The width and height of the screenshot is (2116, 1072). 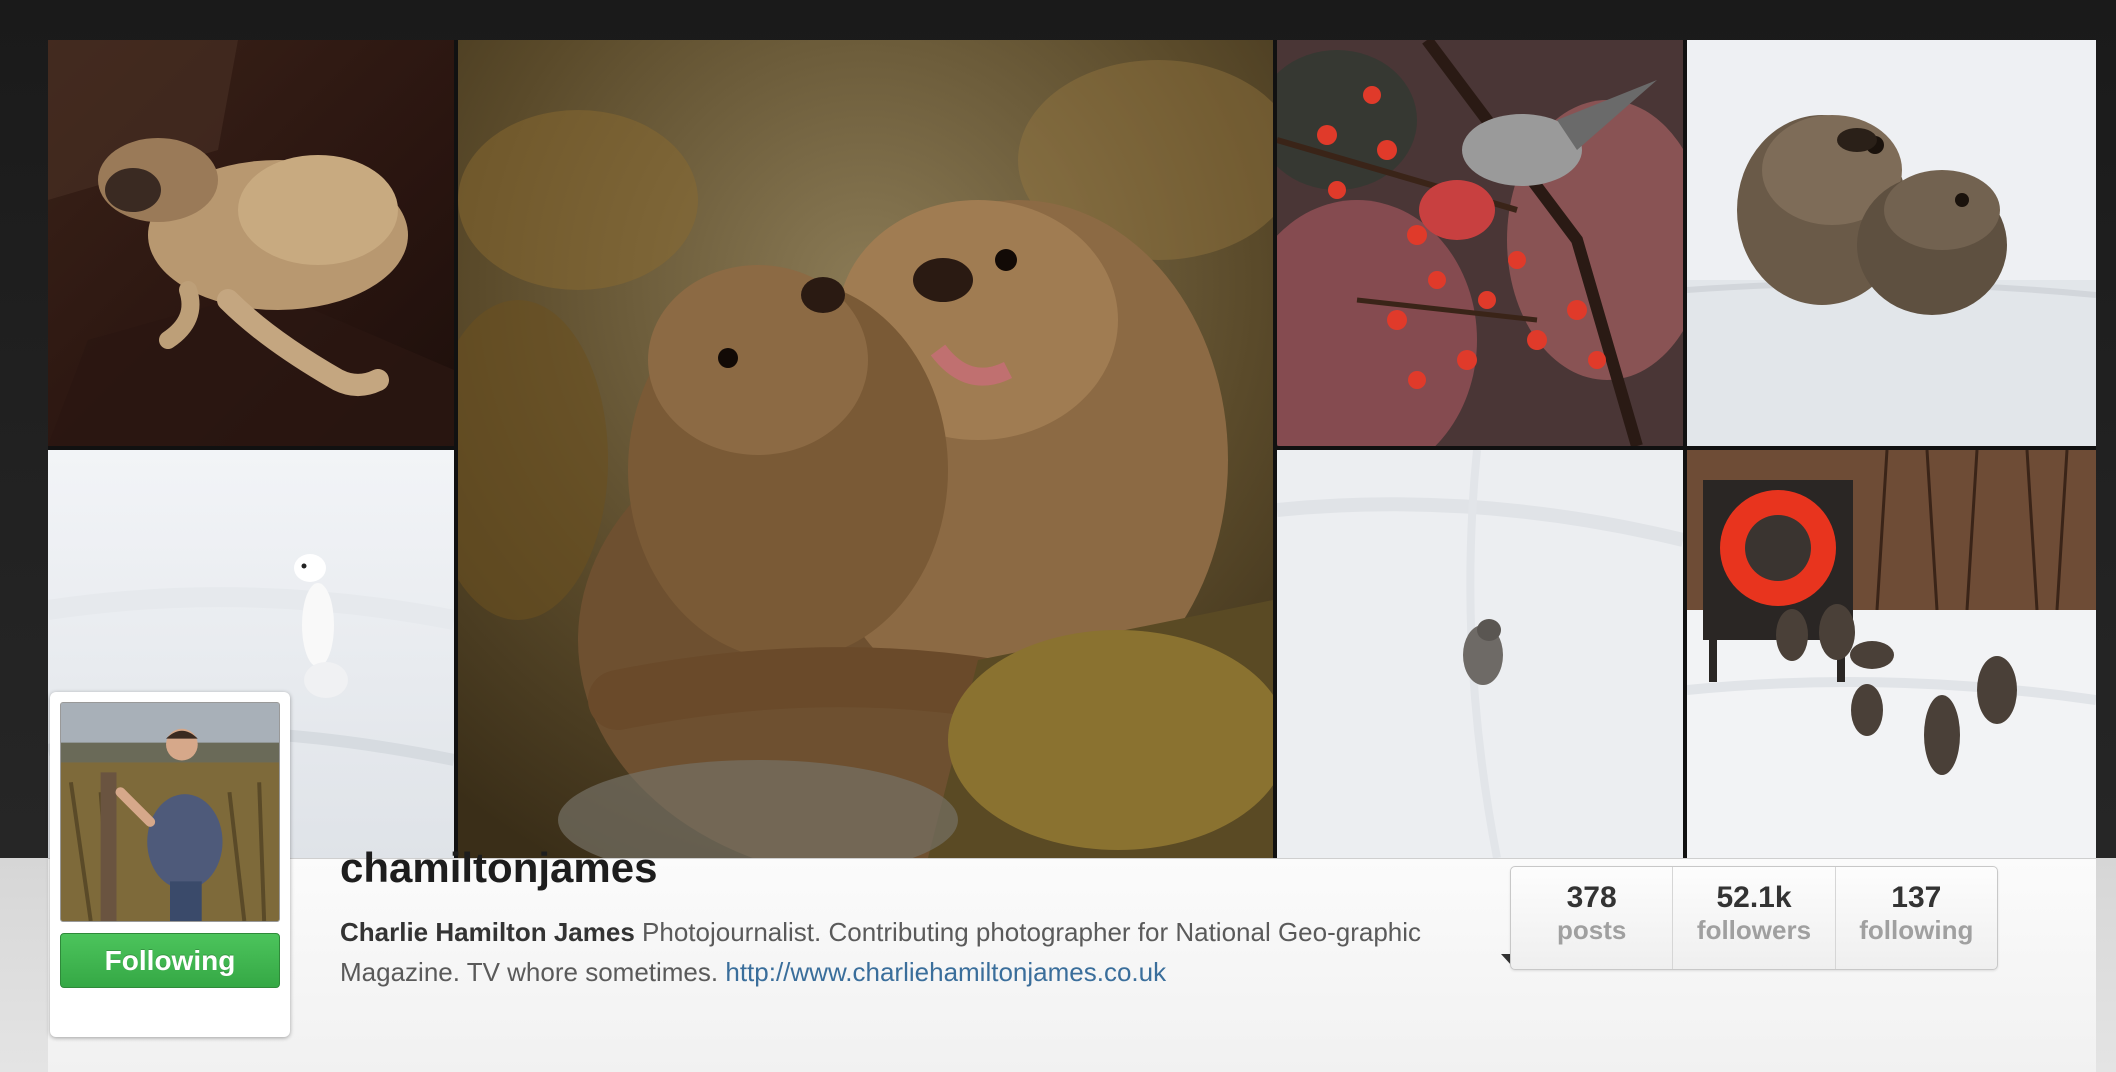 I want to click on stat-posts: 378 posts, so click(x=1591, y=918).